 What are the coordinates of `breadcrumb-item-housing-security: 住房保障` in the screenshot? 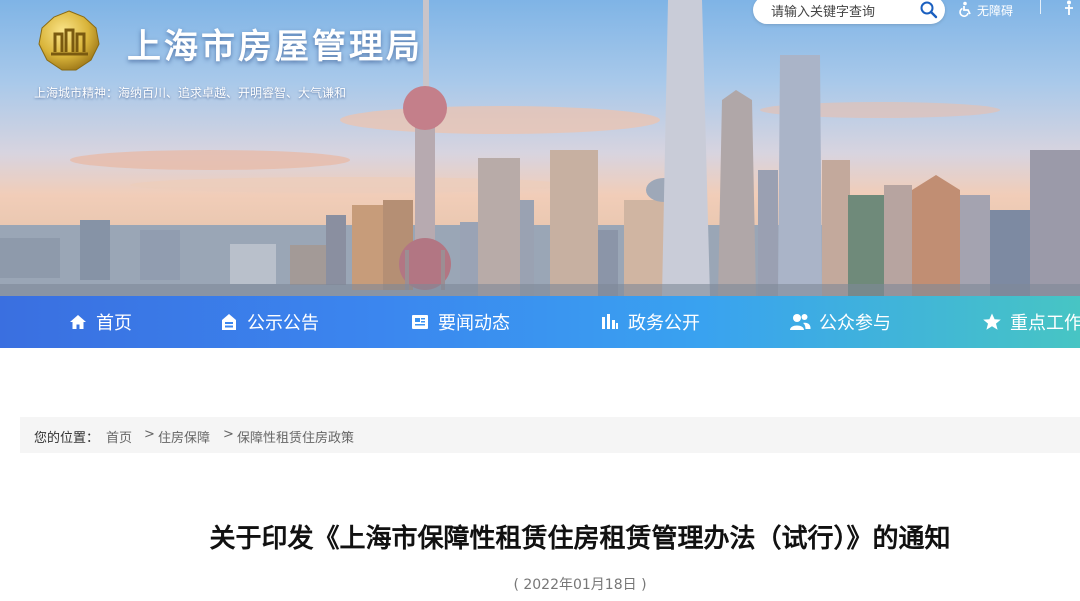 It's located at (184, 436).